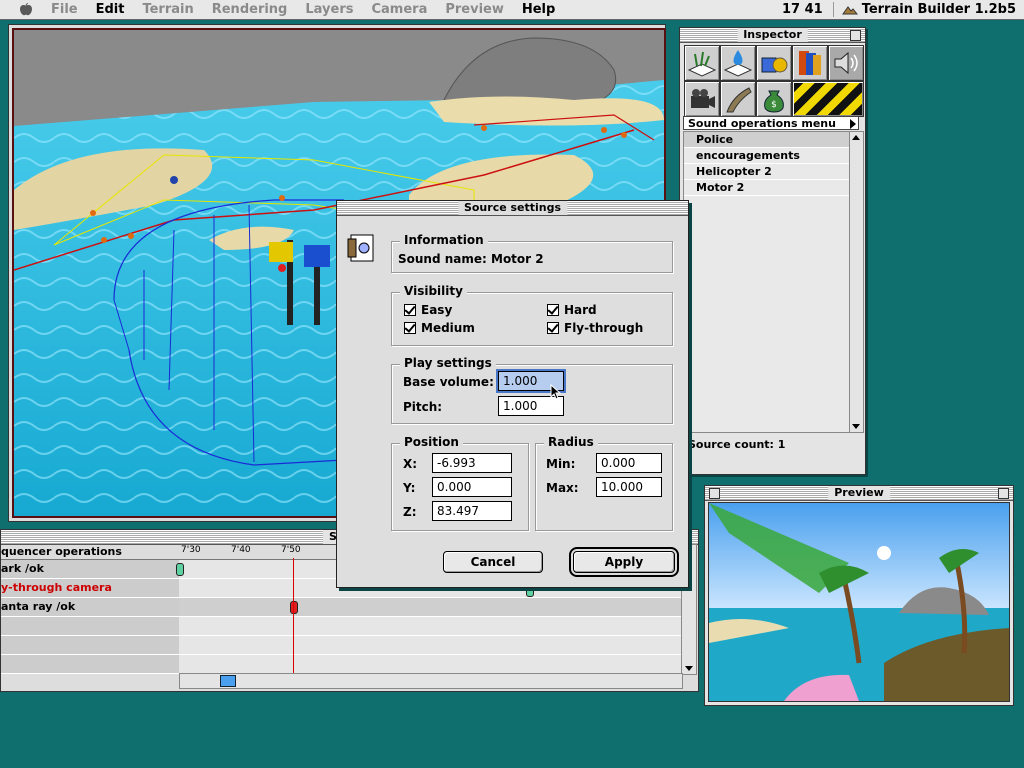 The width and height of the screenshot is (1024, 768). What do you see at coordinates (444, 240) in the screenshot?
I see `information-label: Information` at bounding box center [444, 240].